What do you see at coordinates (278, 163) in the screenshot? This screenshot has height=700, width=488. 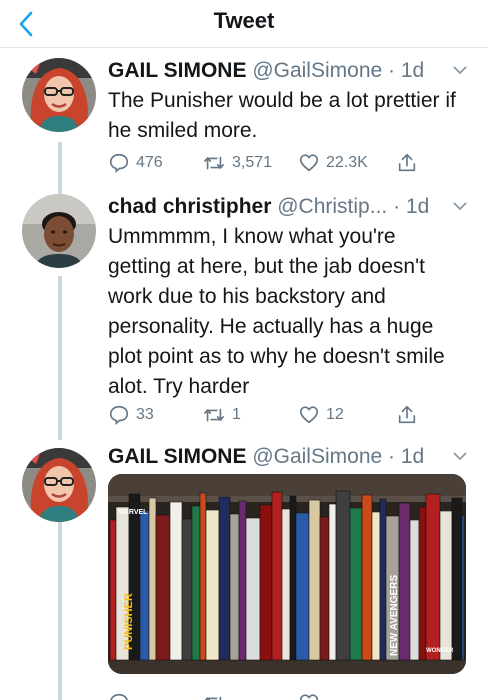 I see `tweet-actions: 476 3,571 22.3K` at bounding box center [278, 163].